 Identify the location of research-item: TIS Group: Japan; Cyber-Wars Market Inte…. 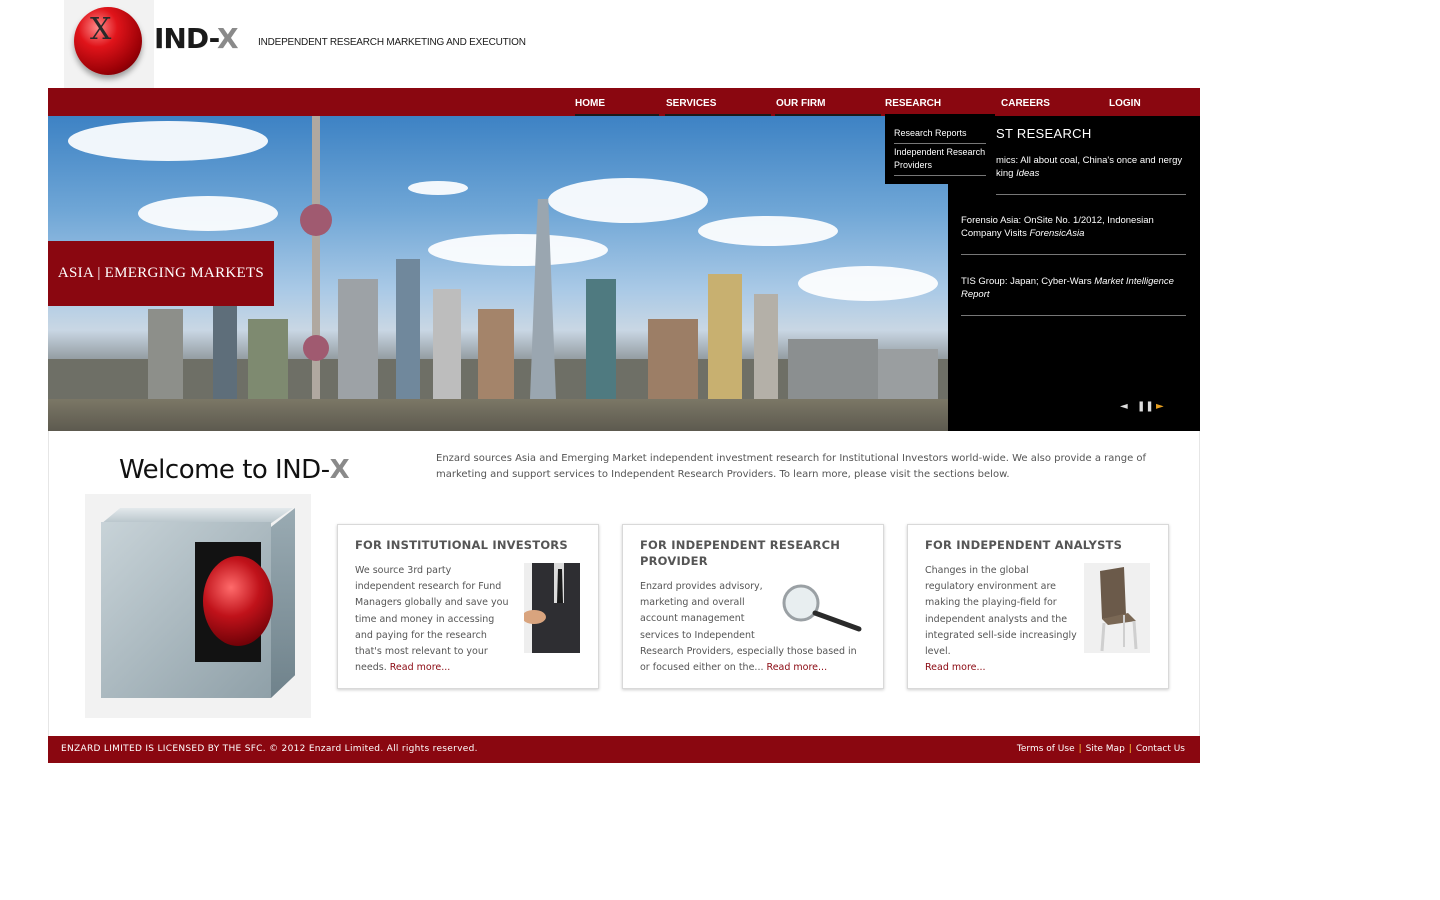
(1073, 295).